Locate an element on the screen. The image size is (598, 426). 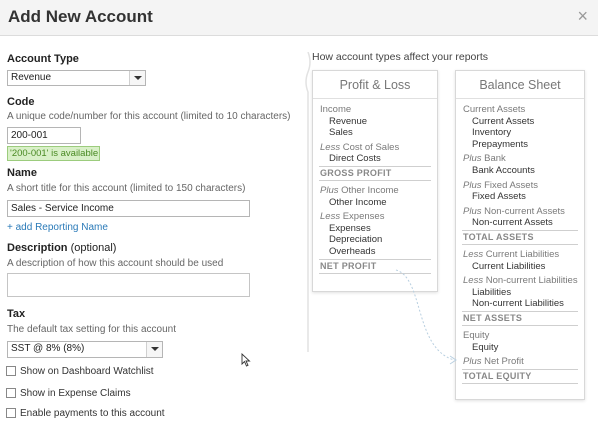
net-profit-connector is located at coordinates (426, 317).